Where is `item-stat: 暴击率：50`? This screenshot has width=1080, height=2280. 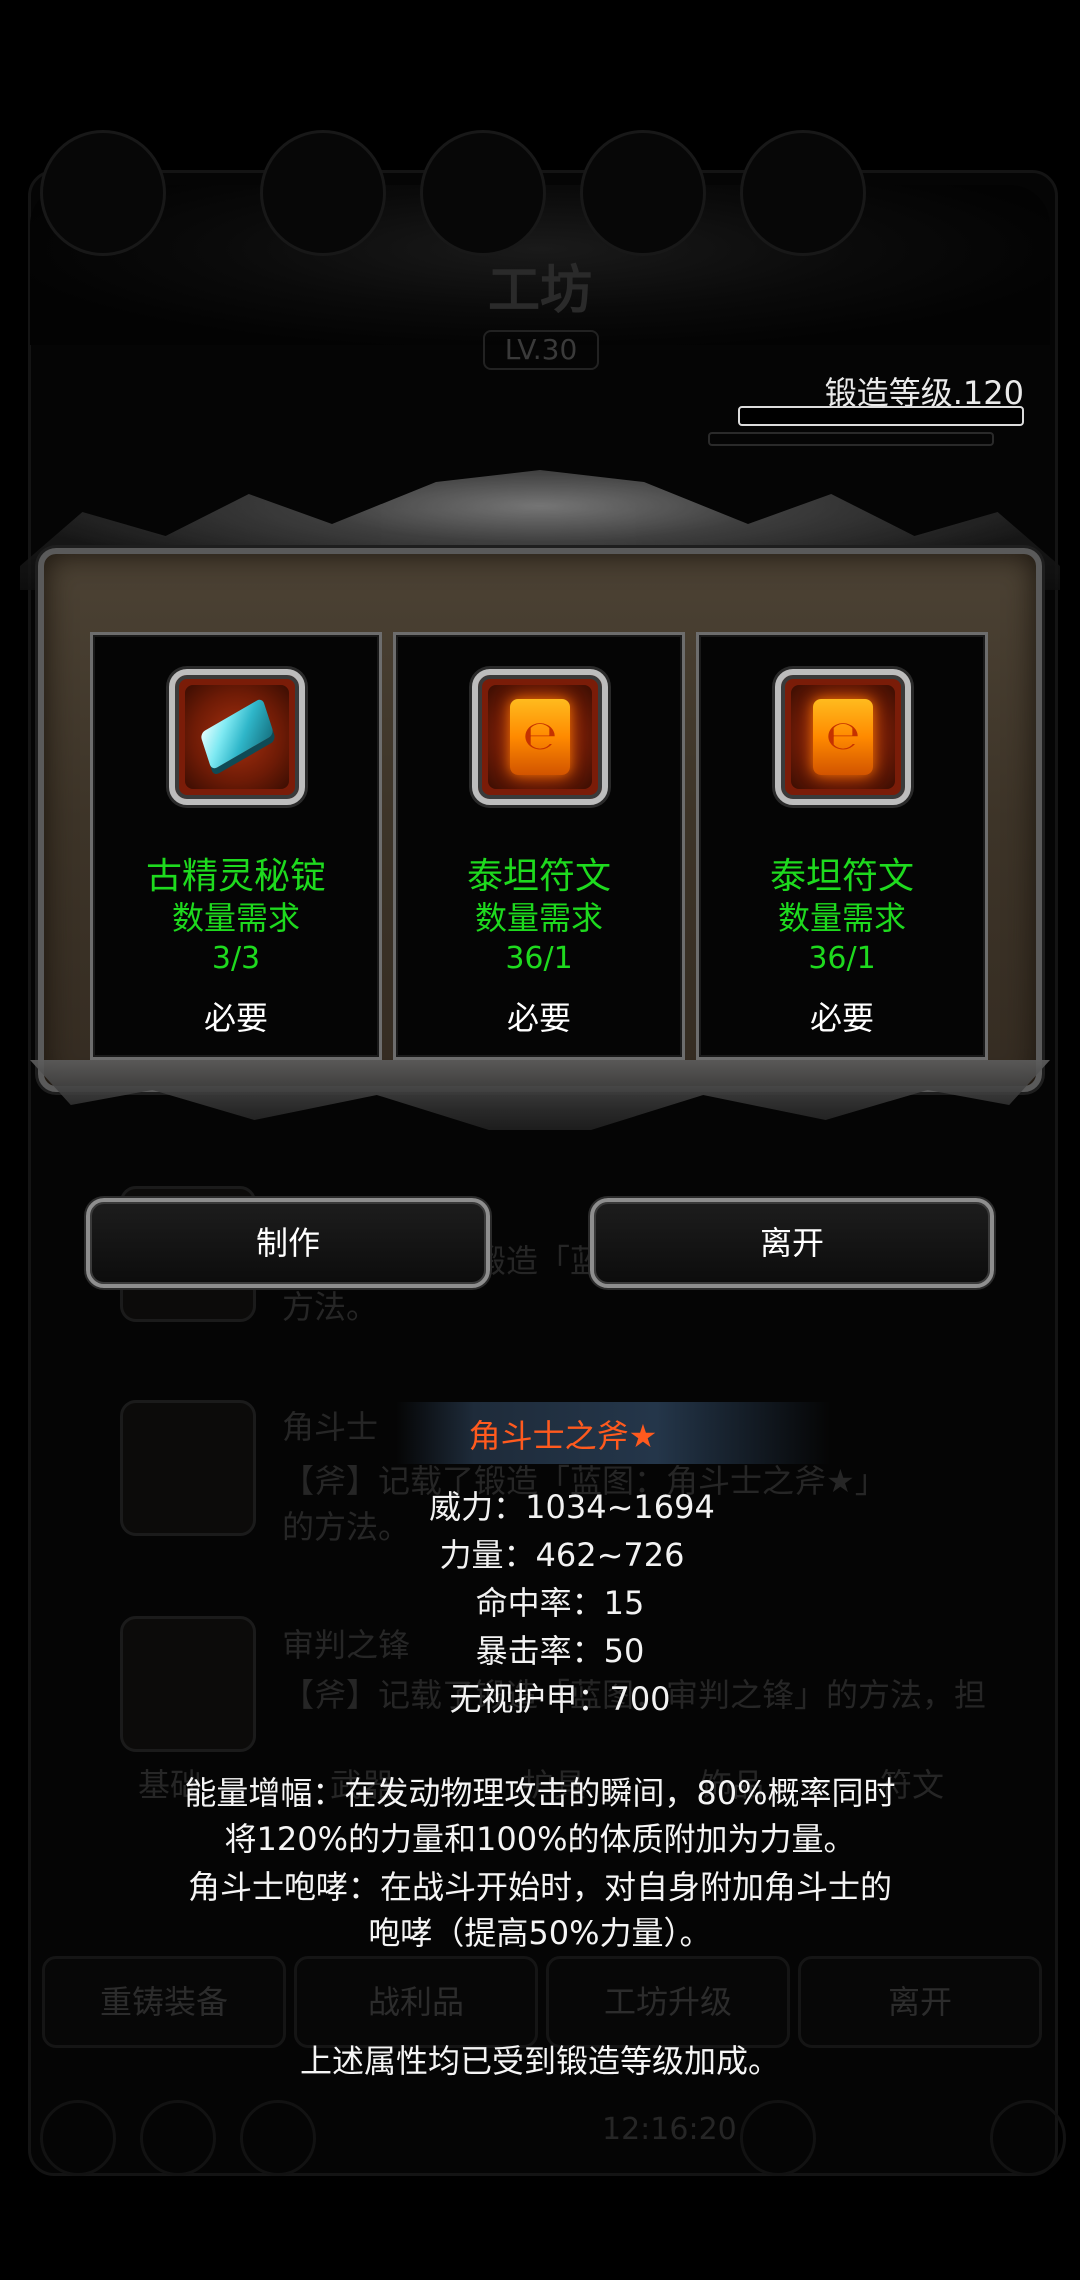
item-stat: 暴击率：50 is located at coordinates (560, 1651).